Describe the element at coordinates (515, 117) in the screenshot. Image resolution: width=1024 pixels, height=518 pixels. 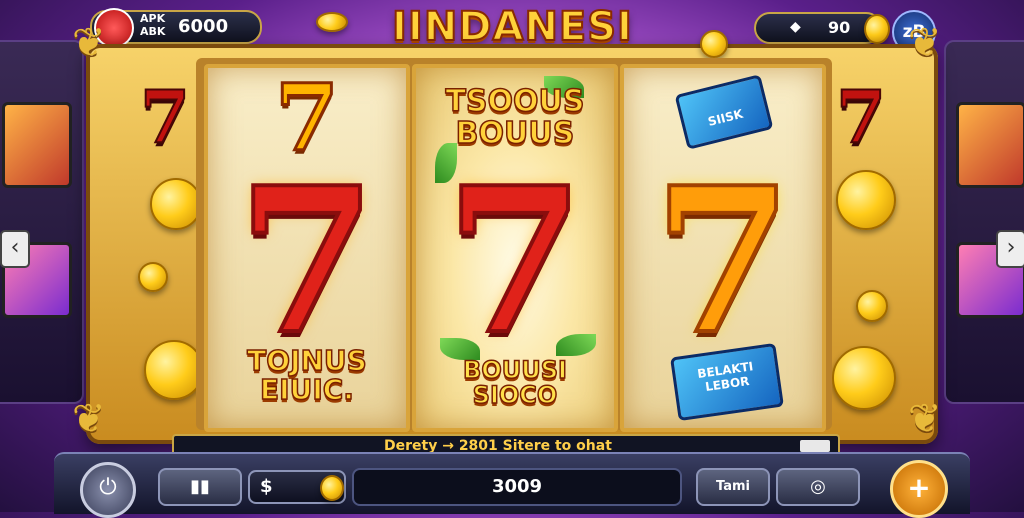
I see `reel-2-top-bonus: TSOOUS BOUUS` at that location.